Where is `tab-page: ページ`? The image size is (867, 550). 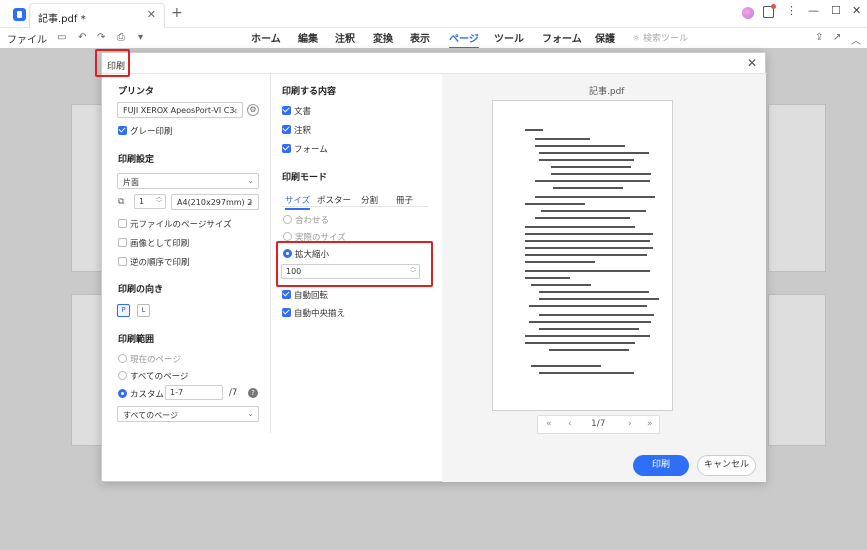
tab-page: ページ is located at coordinates (464, 39).